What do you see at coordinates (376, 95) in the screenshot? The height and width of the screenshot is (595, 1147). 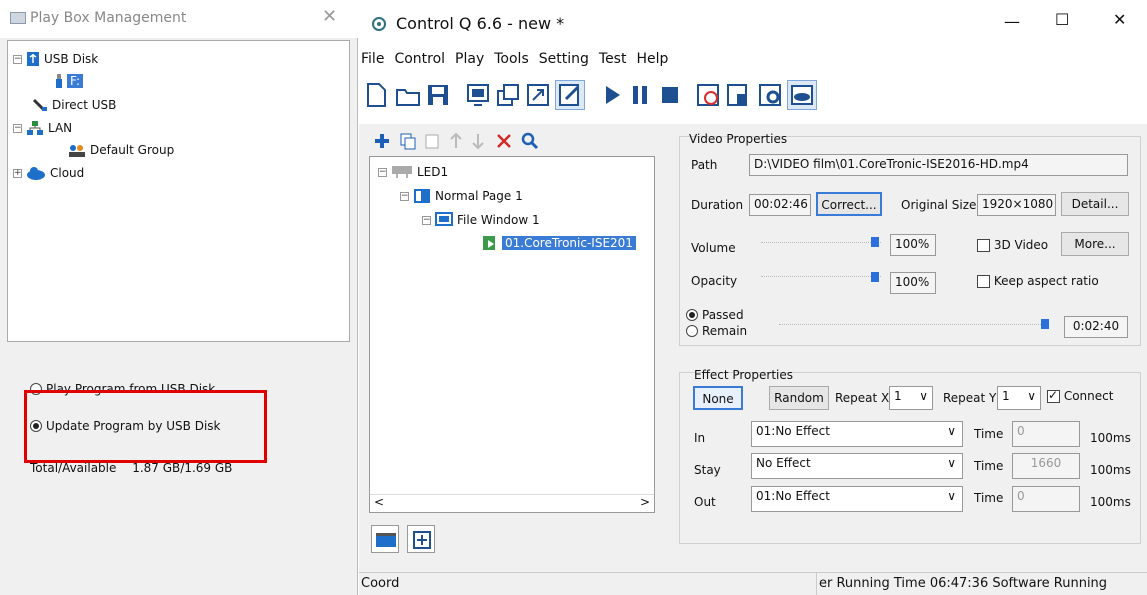 I see `new-file-icon` at bounding box center [376, 95].